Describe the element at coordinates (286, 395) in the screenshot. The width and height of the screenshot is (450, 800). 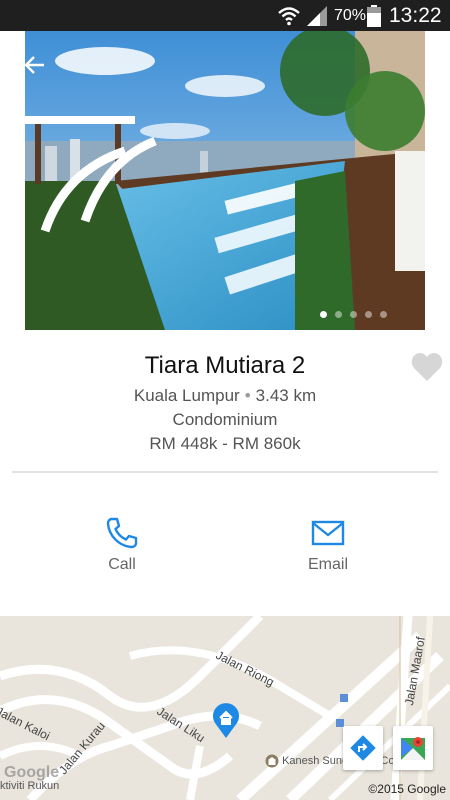
I see `distance: 3.43 km` at that location.